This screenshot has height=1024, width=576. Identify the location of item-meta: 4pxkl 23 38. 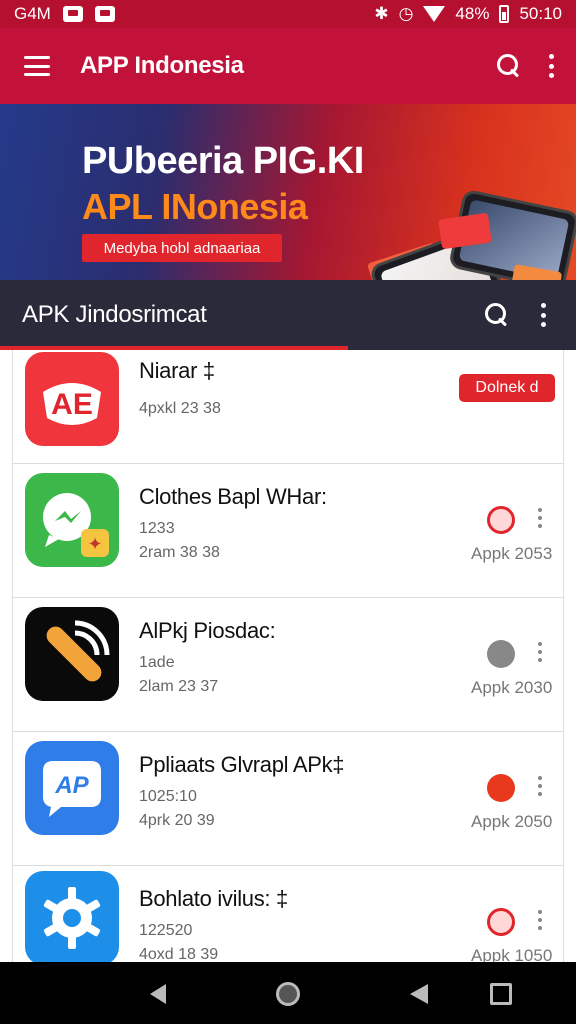
(180, 408).